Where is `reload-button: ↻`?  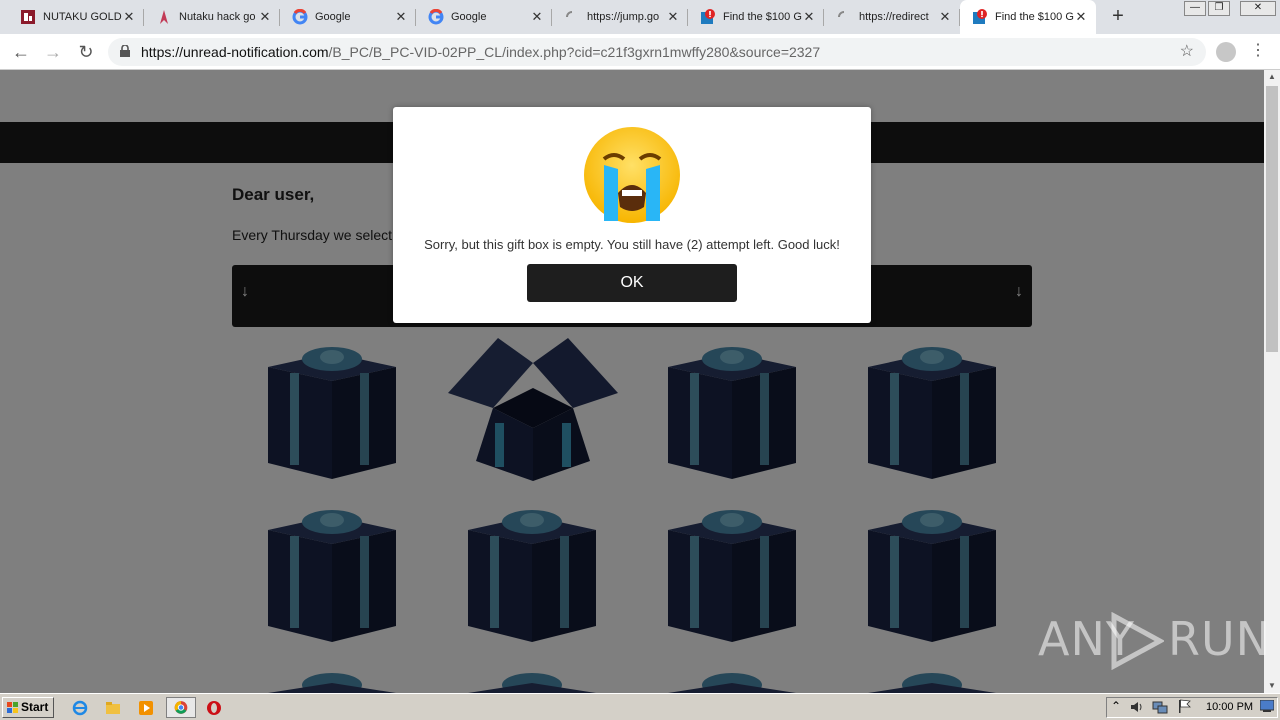
reload-button: ↻ is located at coordinates (86, 52).